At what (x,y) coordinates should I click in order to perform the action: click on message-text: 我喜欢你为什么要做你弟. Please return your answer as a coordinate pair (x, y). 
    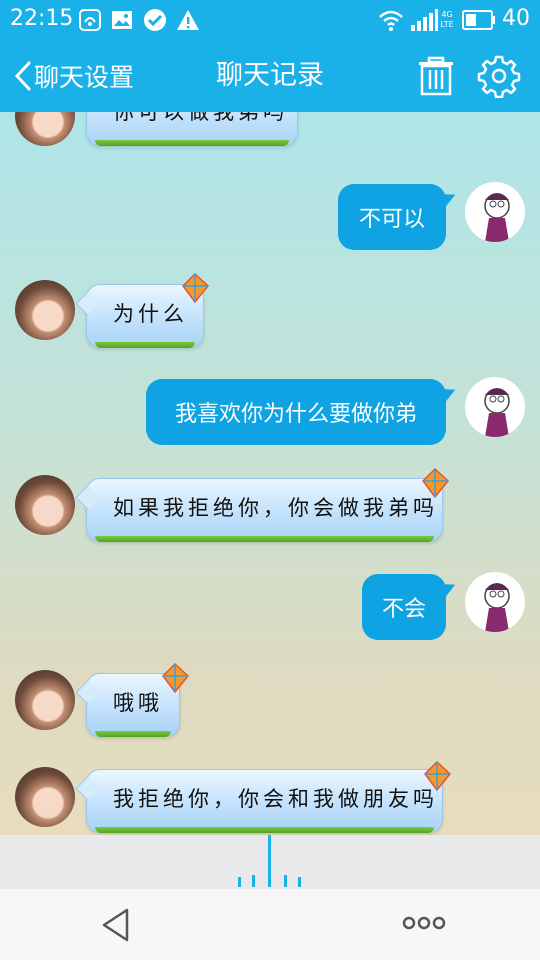
    Looking at the image, I should click on (295, 414).